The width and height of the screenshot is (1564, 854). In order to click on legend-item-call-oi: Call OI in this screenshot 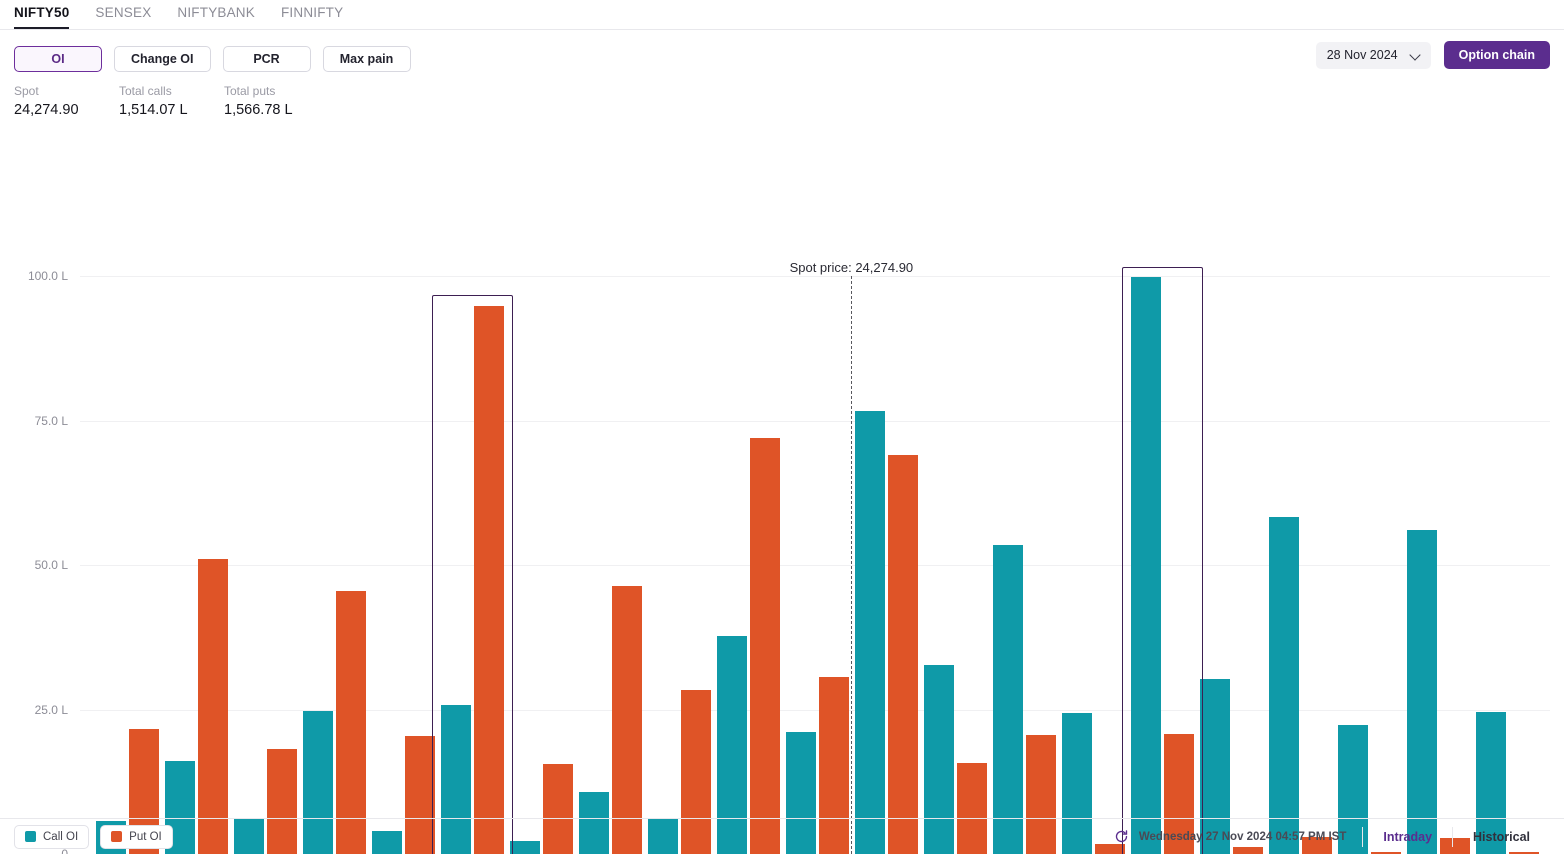, I will do `click(52, 836)`.